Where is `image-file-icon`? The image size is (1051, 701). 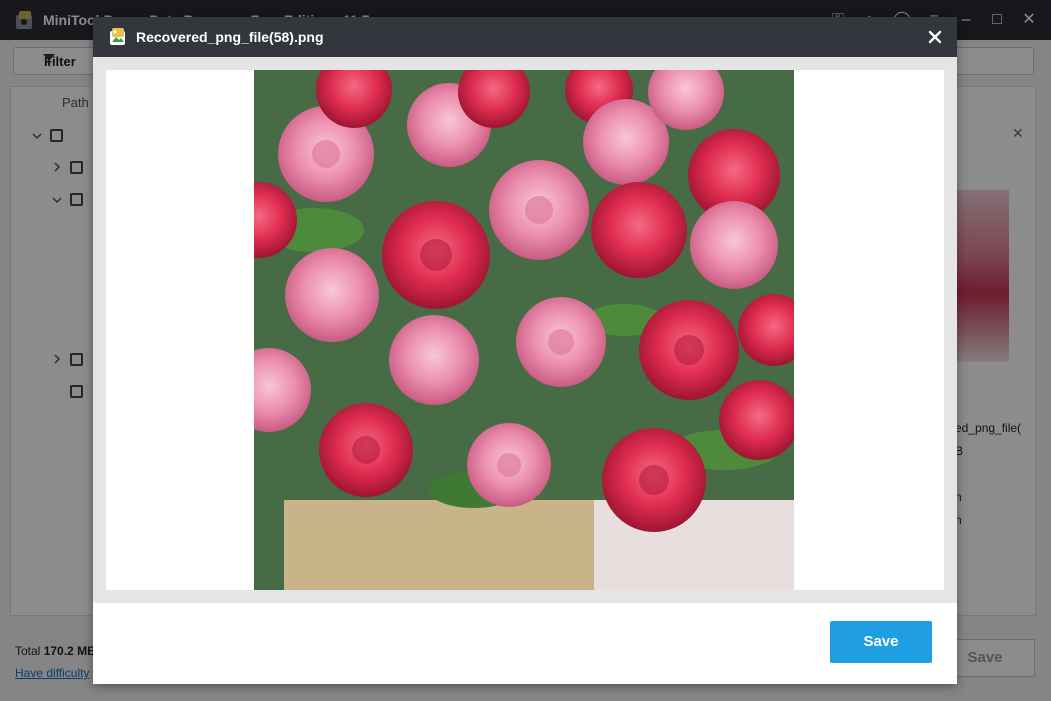
image-file-icon is located at coordinates (117, 36).